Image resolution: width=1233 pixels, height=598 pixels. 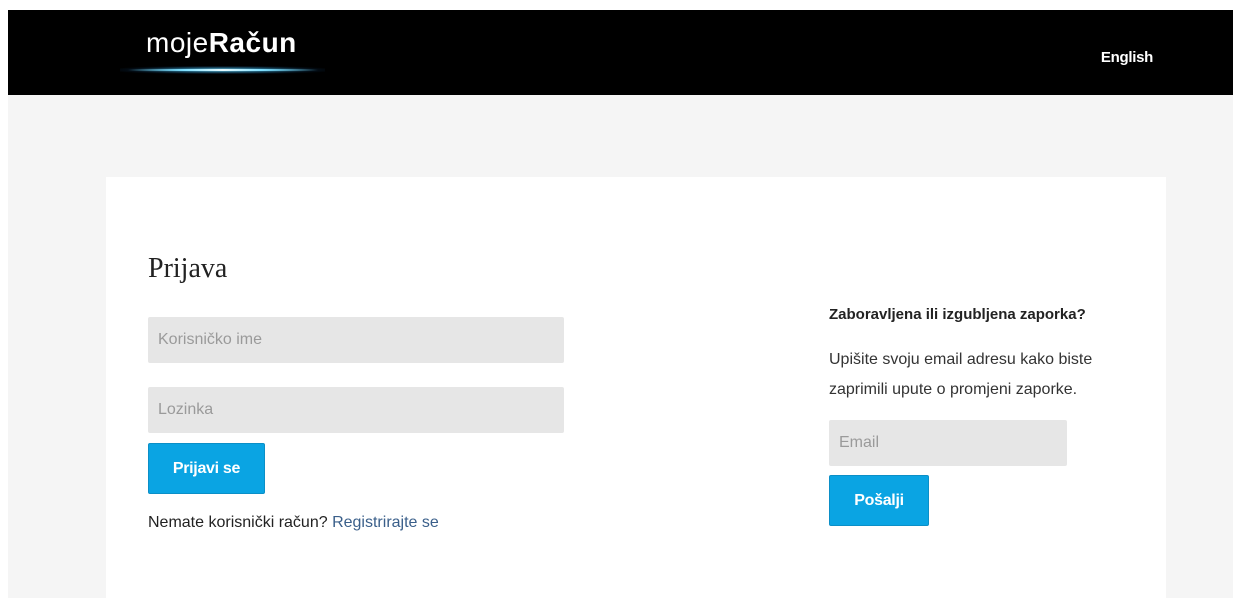 What do you see at coordinates (177, 42) in the screenshot?
I see `logo-text-light: moje` at bounding box center [177, 42].